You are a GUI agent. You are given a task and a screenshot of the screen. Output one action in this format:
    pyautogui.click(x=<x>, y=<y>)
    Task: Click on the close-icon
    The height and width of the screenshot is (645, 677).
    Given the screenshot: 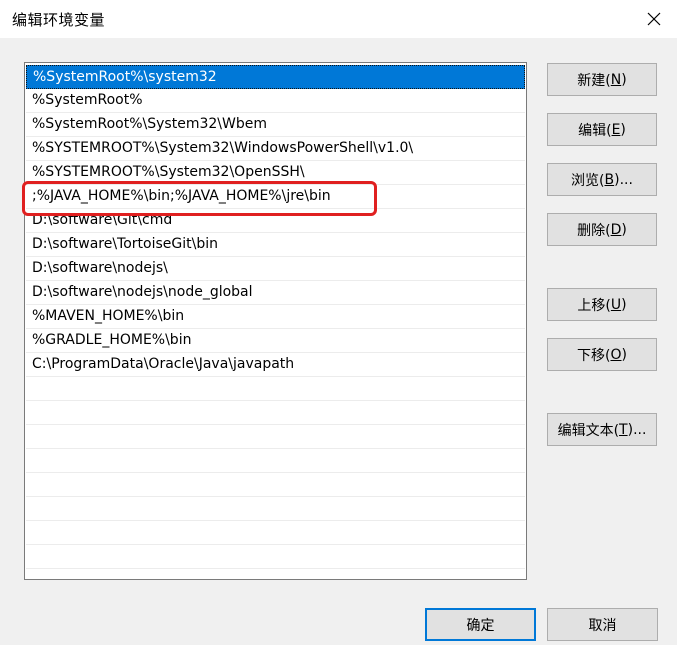 What is the action you would take?
    pyautogui.click(x=654, y=19)
    